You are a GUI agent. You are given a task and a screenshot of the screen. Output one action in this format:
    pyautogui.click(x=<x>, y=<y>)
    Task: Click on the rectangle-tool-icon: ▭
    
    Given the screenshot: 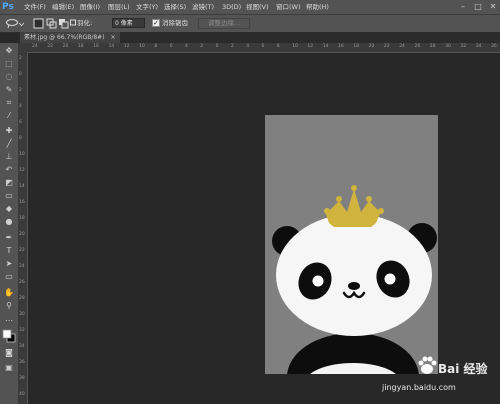 What is the action you would take?
    pyautogui.click(x=9, y=277)
    